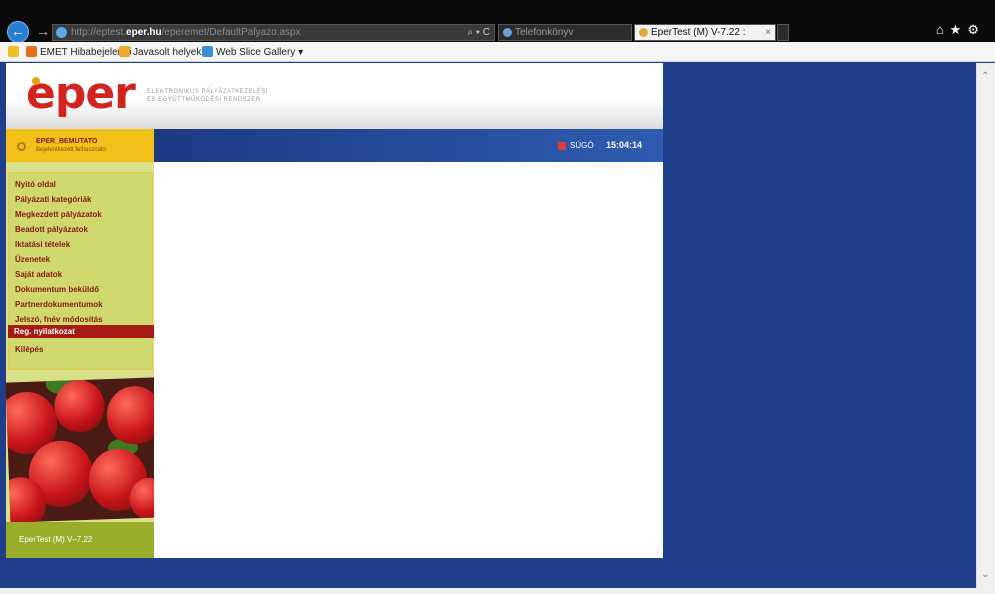  What do you see at coordinates (32, 259) in the screenshot?
I see `menu-item-uzenetek: Üzenetek` at bounding box center [32, 259].